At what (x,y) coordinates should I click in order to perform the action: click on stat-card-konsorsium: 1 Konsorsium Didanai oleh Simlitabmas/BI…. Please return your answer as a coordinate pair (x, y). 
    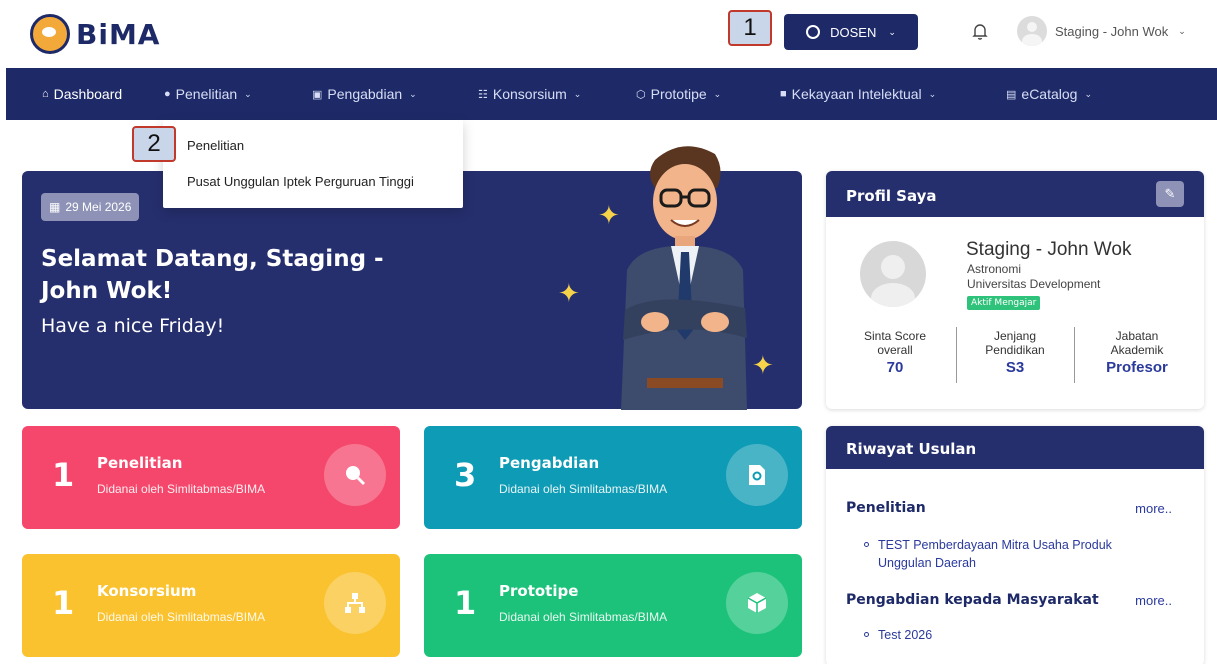
    Looking at the image, I should click on (211, 605).